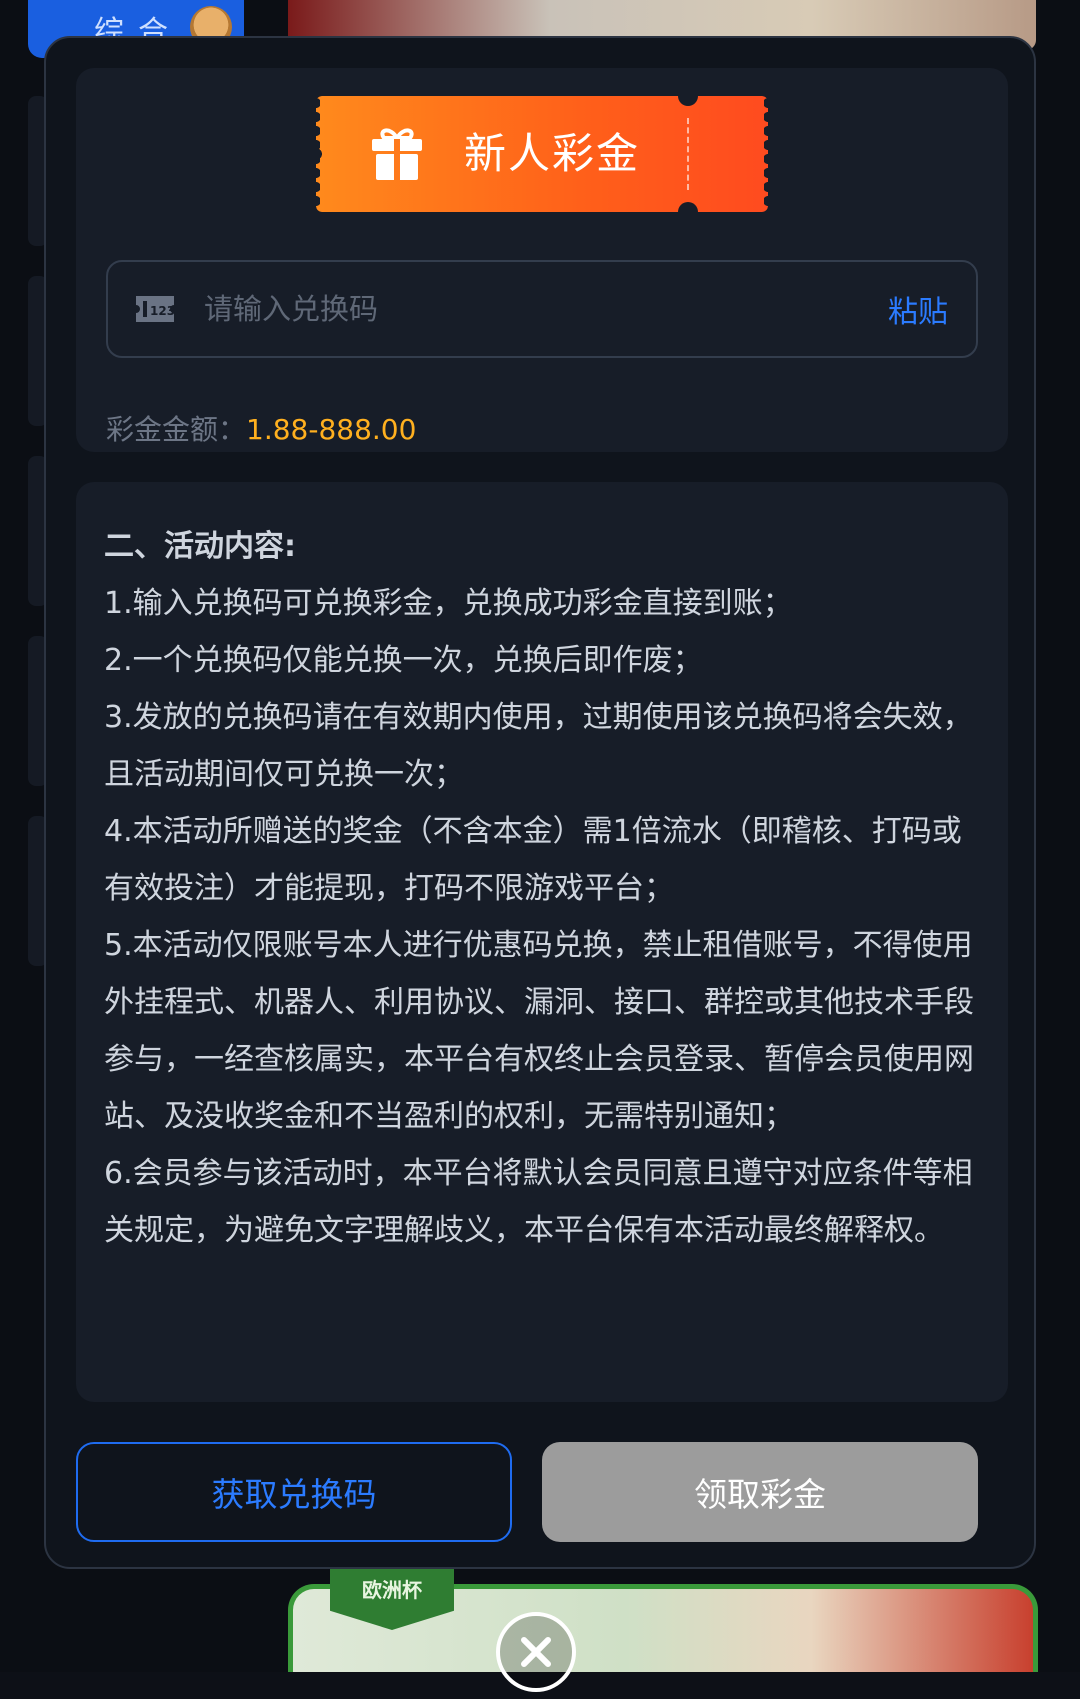  Describe the element at coordinates (448, 603) in the screenshot. I see `rule-item: 1.输入兑换码可兑换彩金，兑换成功彩金直接到账；` at that location.